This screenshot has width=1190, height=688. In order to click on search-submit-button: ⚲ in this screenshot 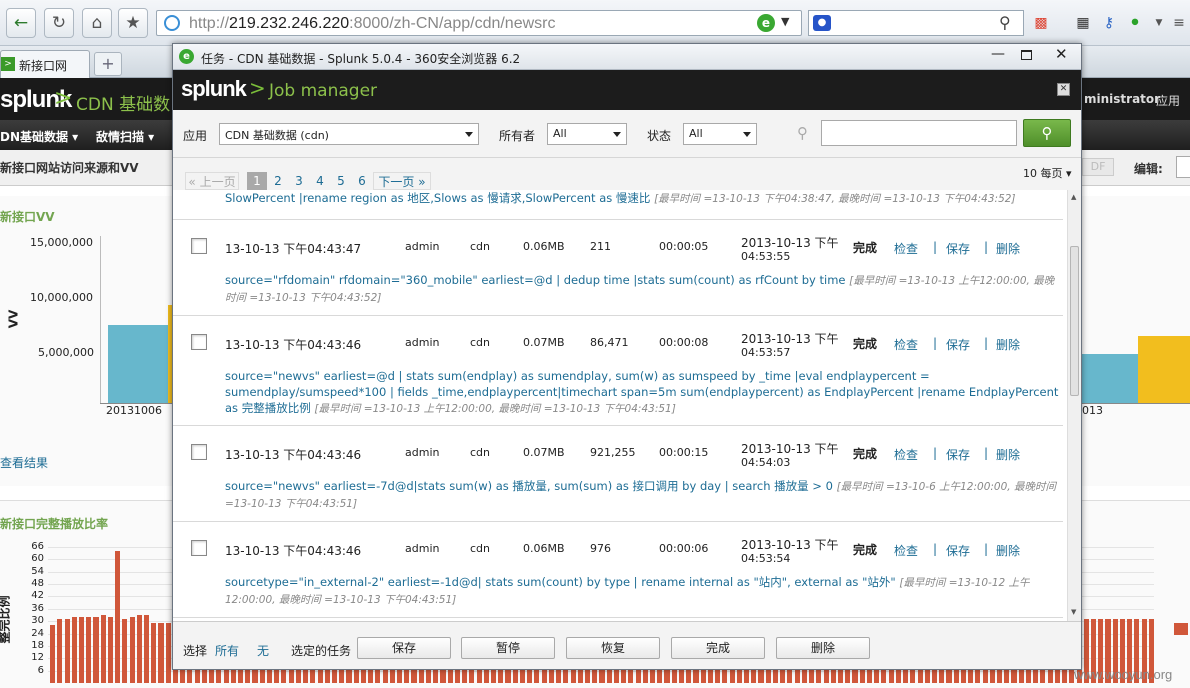, I will do `click(1047, 133)`.